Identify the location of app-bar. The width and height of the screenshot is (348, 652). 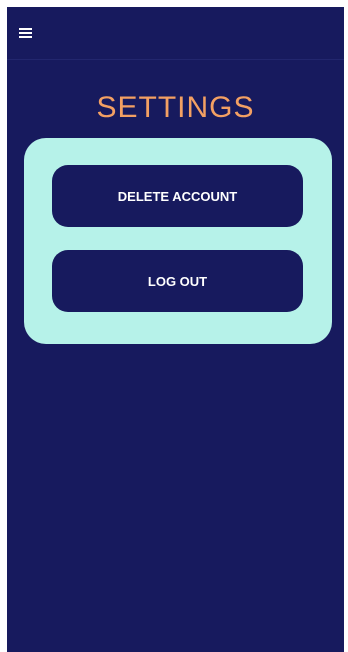
(175, 33).